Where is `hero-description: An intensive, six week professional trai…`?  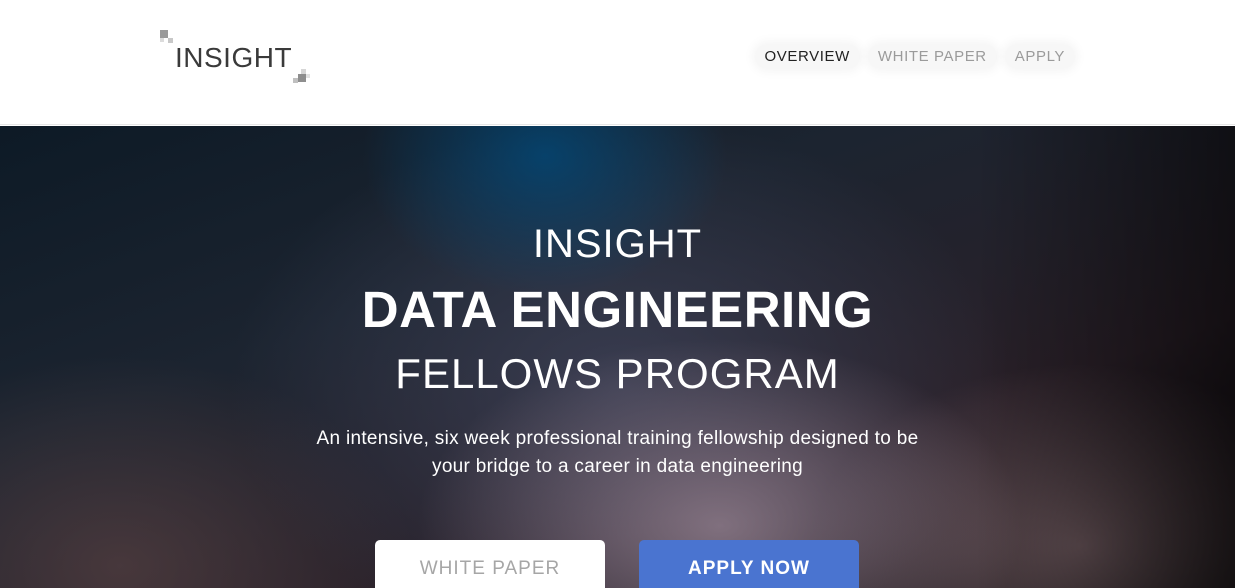
hero-description: An intensive, six week professional trai… is located at coordinates (617, 453).